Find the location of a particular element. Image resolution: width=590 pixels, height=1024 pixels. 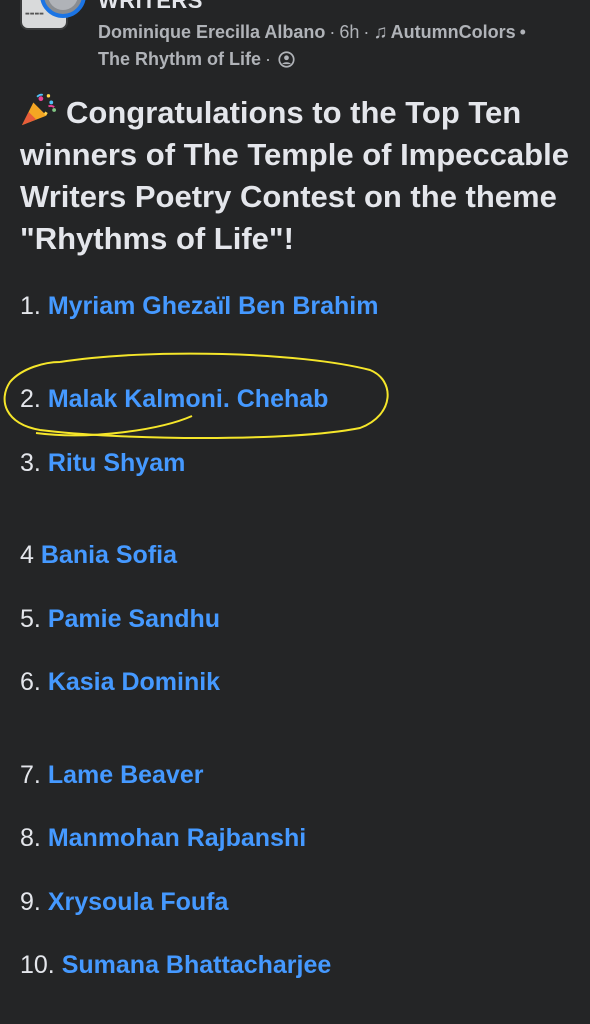

list-item: 2. Malak Kalmoni. Chehab is located at coordinates (174, 399).